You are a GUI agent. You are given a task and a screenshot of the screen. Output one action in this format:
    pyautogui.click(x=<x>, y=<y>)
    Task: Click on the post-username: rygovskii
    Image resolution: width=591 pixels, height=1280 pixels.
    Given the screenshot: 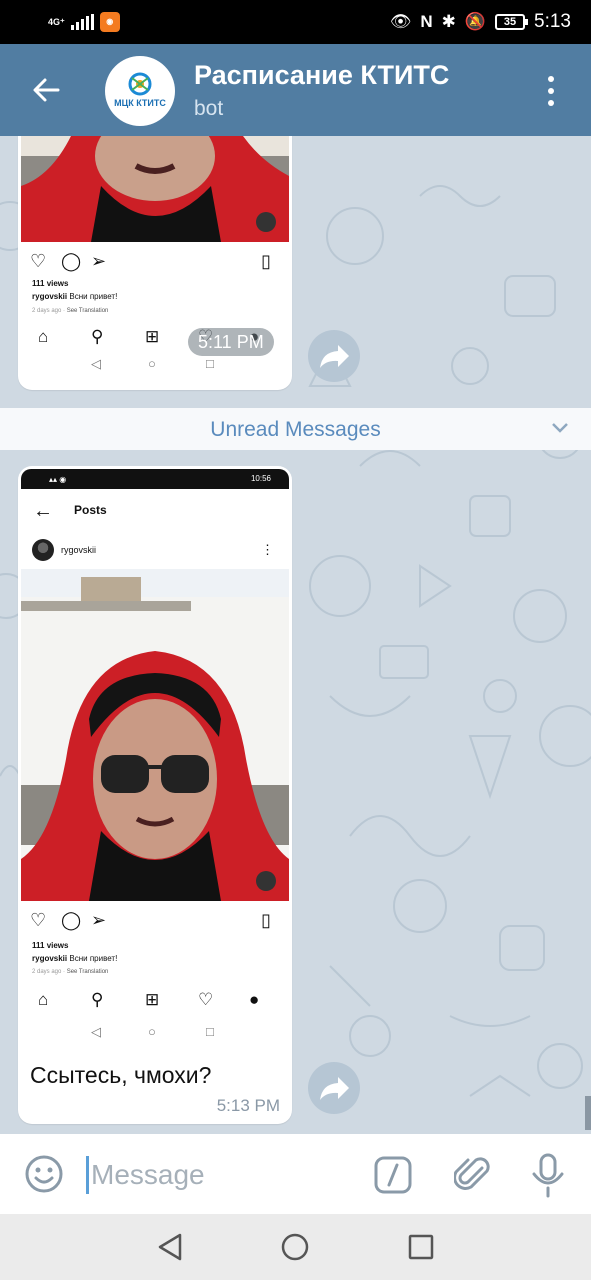 What is the action you would take?
    pyautogui.click(x=79, y=550)
    